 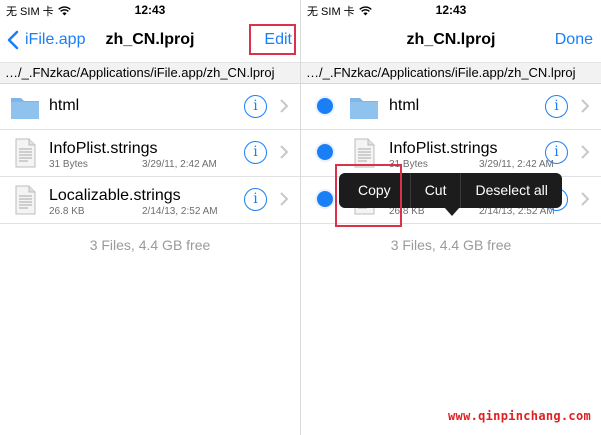 What do you see at coordinates (68, 164) in the screenshot?
I see `file-size: 31 Bytes` at bounding box center [68, 164].